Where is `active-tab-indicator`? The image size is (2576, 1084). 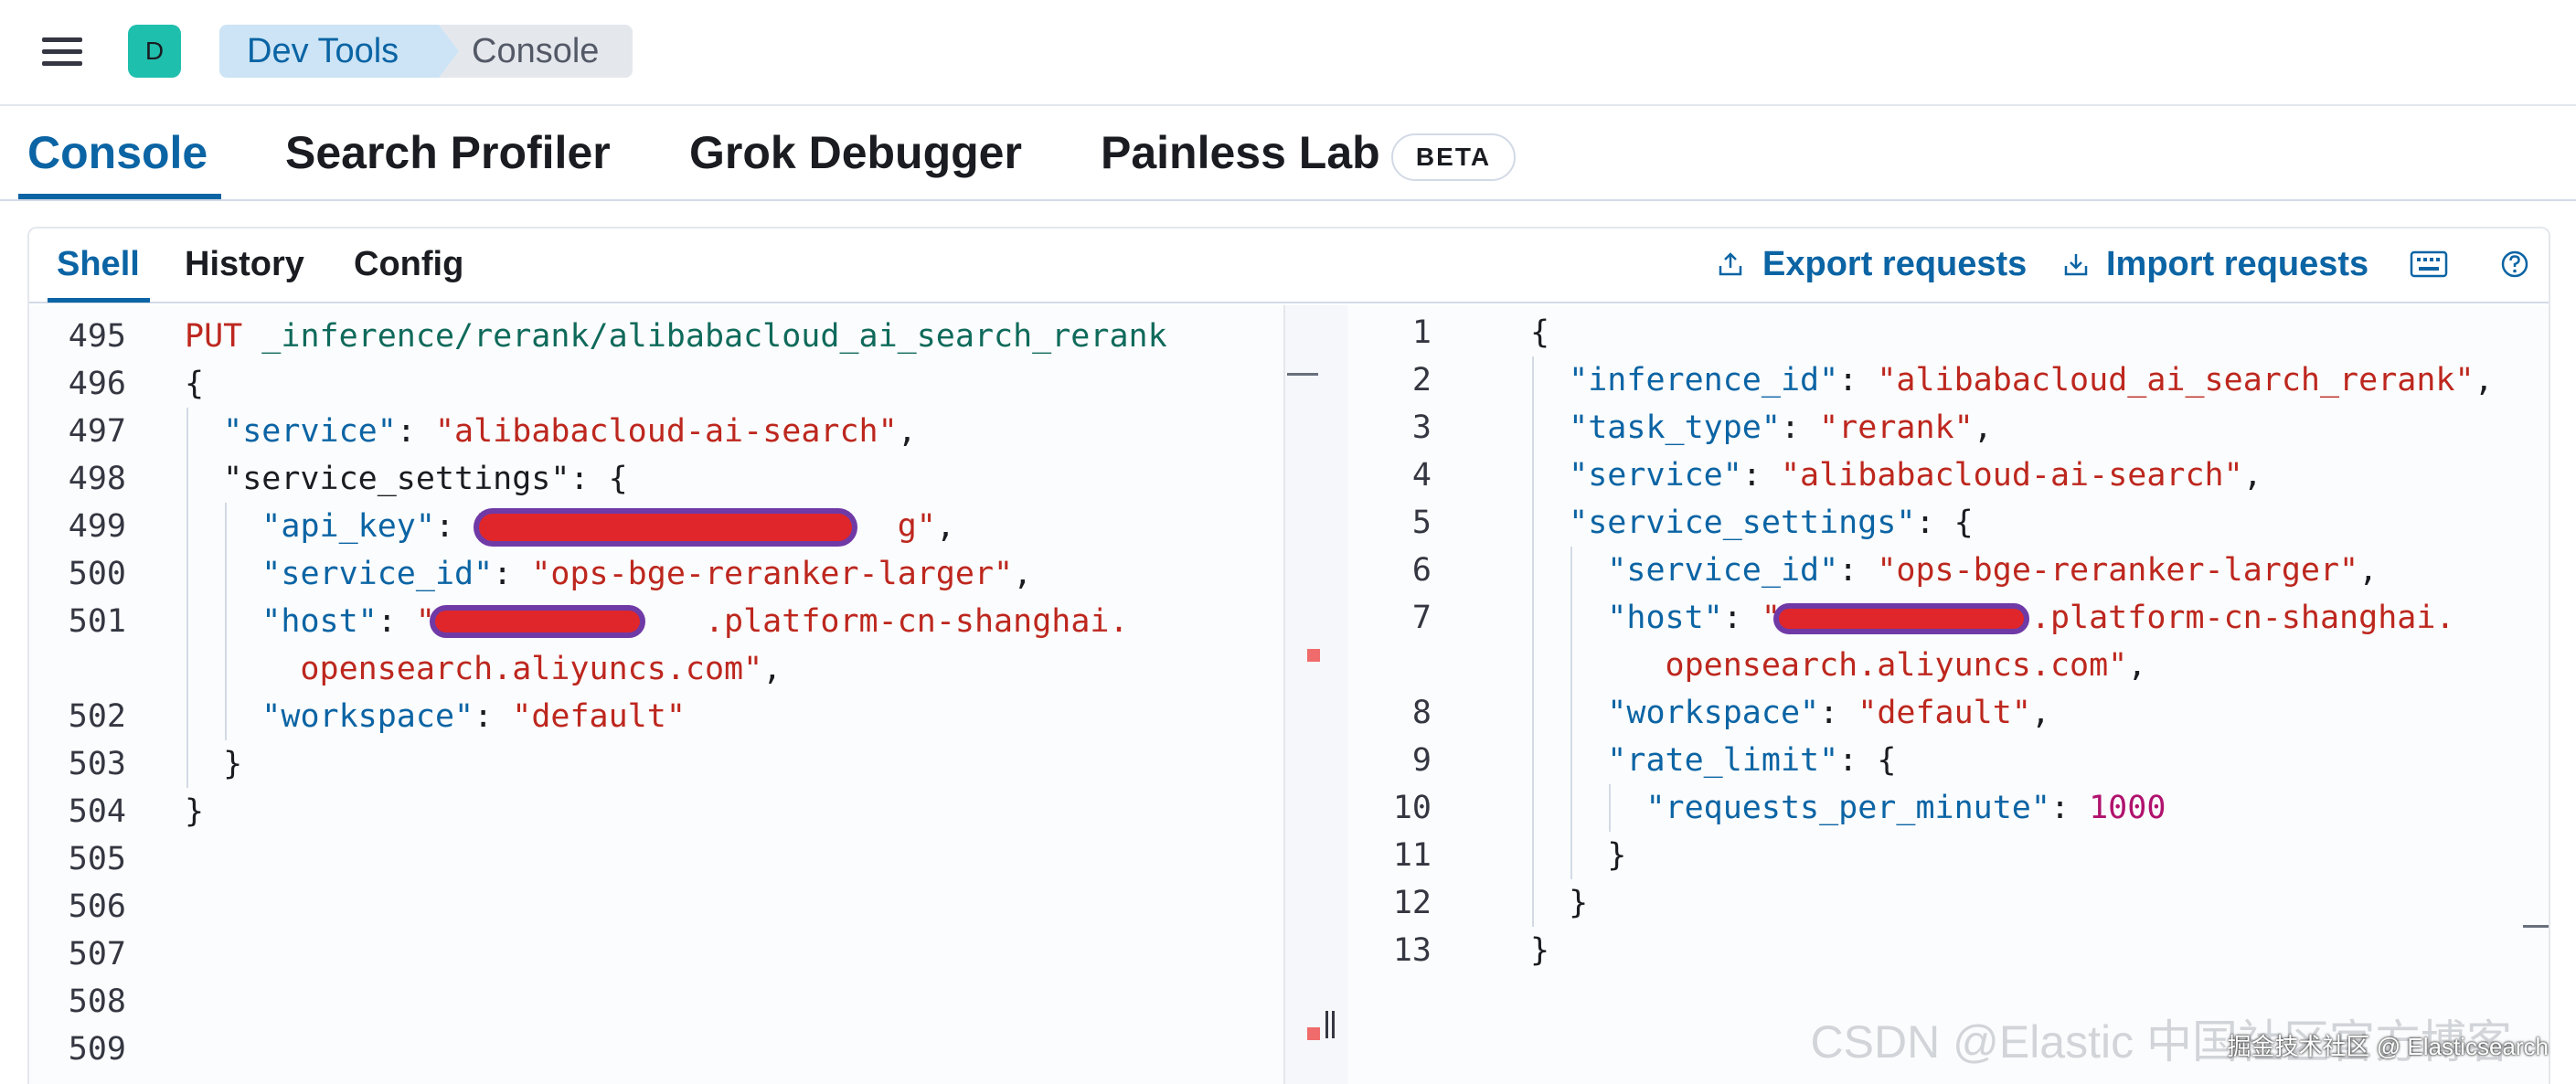
active-tab-indicator is located at coordinates (119, 196).